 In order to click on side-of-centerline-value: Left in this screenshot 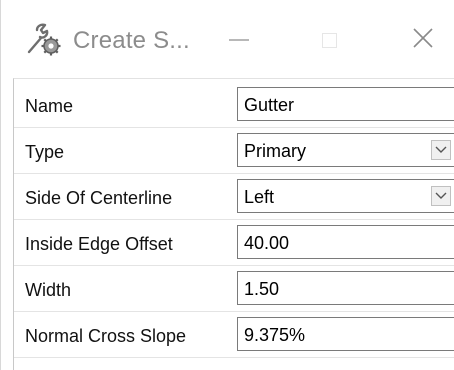, I will do `click(259, 197)`.